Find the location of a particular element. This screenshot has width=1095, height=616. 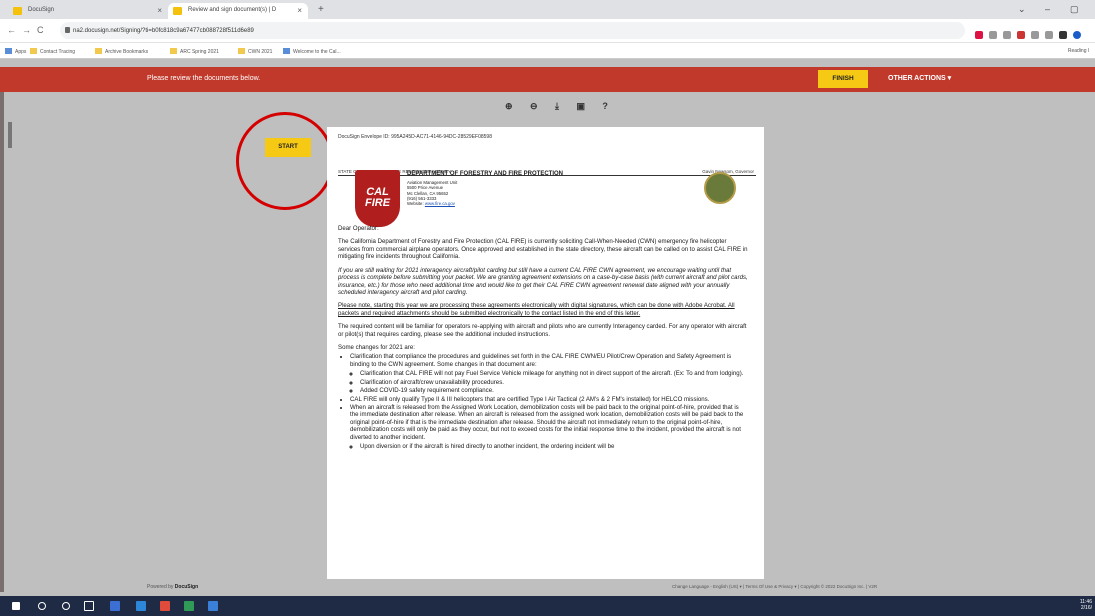

apps-grid-icon is located at coordinates (8, 51).